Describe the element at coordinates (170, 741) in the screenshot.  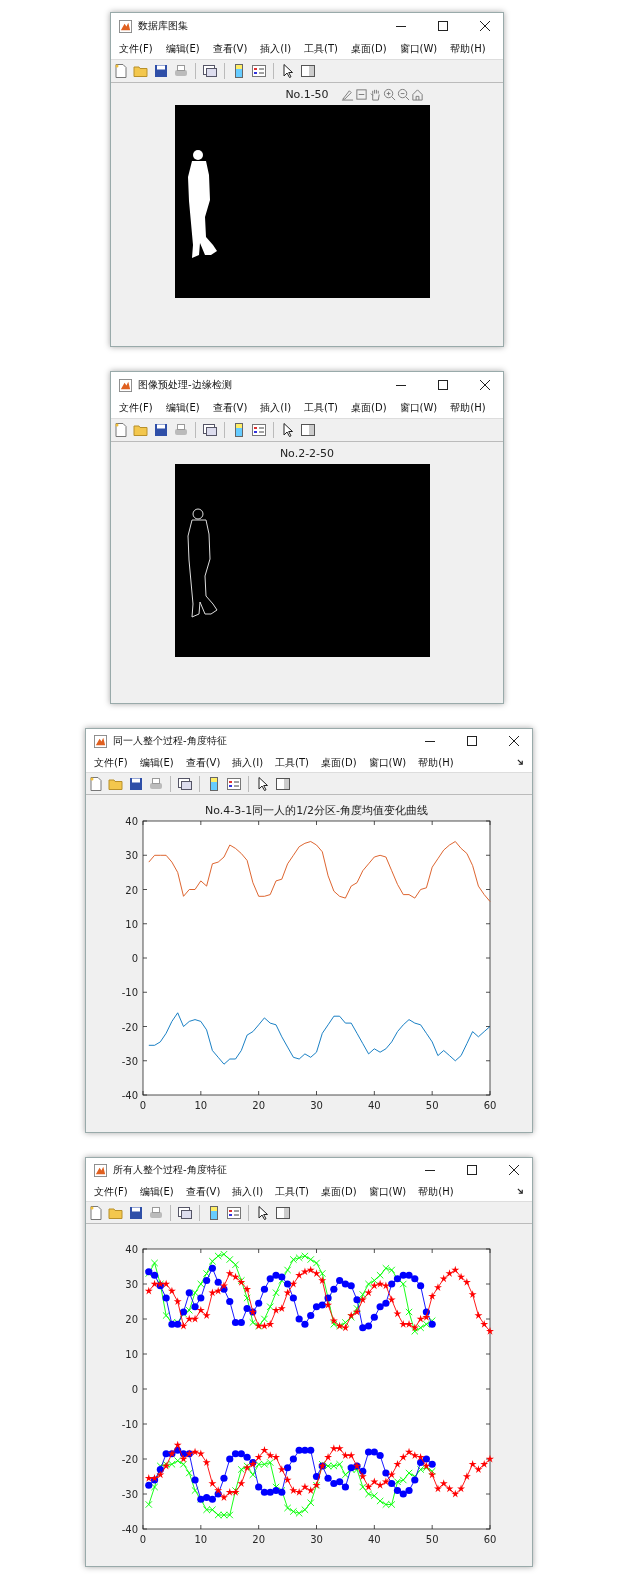
I see `window-title: 同一人整个过程-角度特征` at that location.